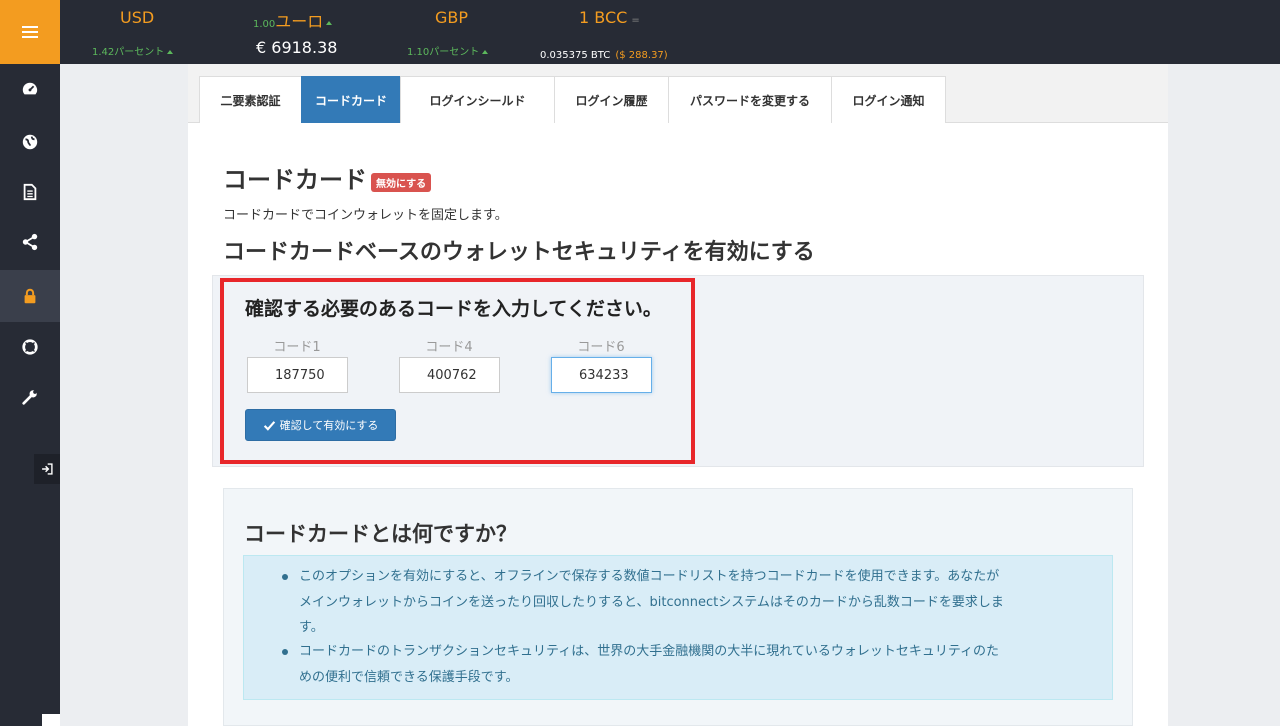 The width and height of the screenshot is (1280, 726). Describe the element at coordinates (641, 55) in the screenshot. I see `ticker-bcc-usd: ($ 288.37)` at that location.